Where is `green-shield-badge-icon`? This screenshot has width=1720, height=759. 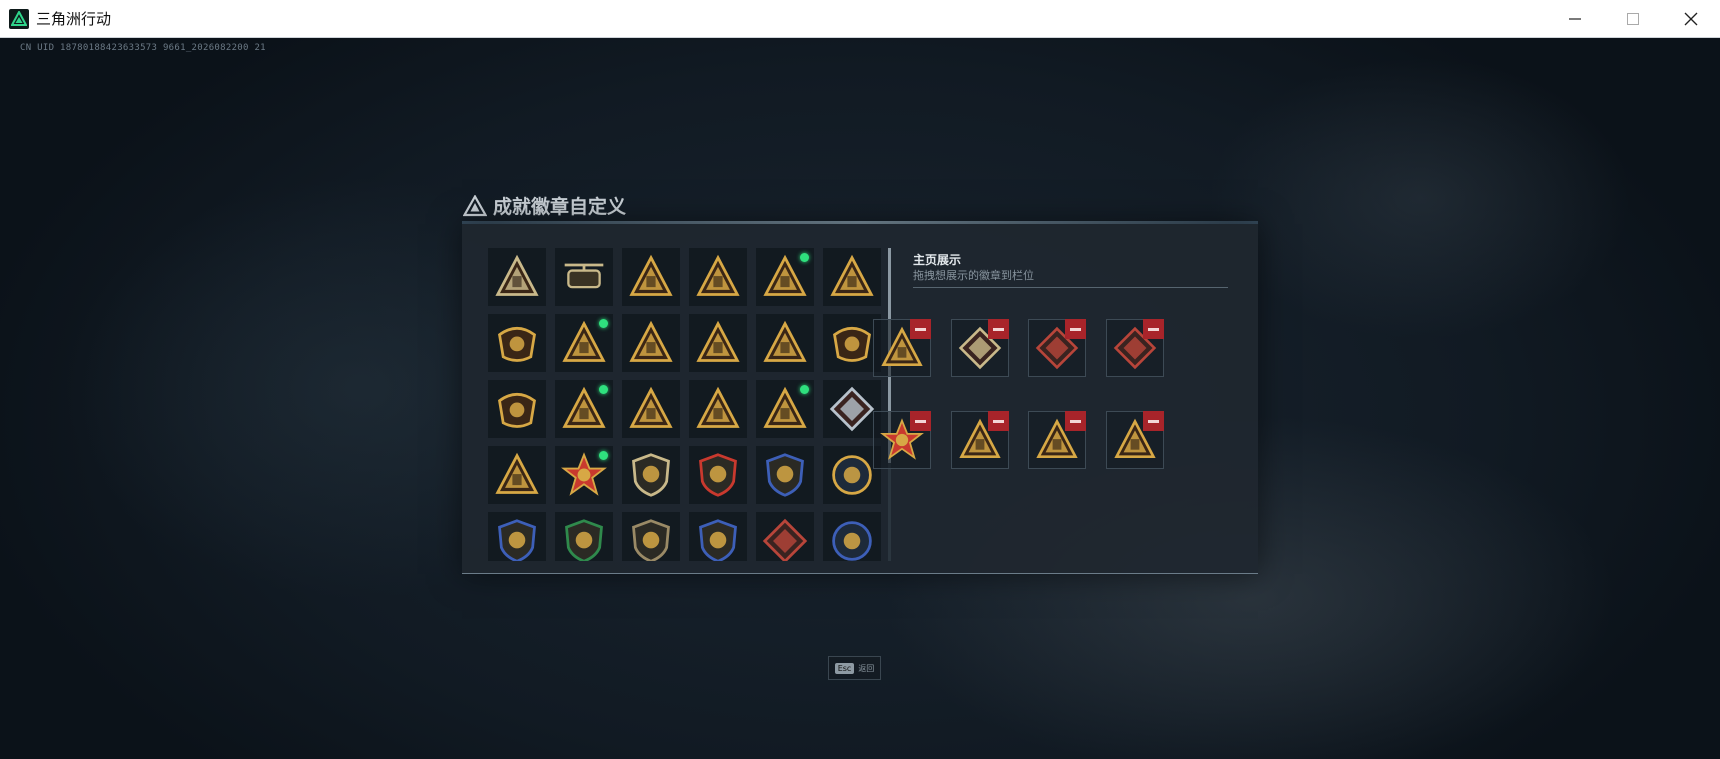 green-shield-badge-icon is located at coordinates (584, 540).